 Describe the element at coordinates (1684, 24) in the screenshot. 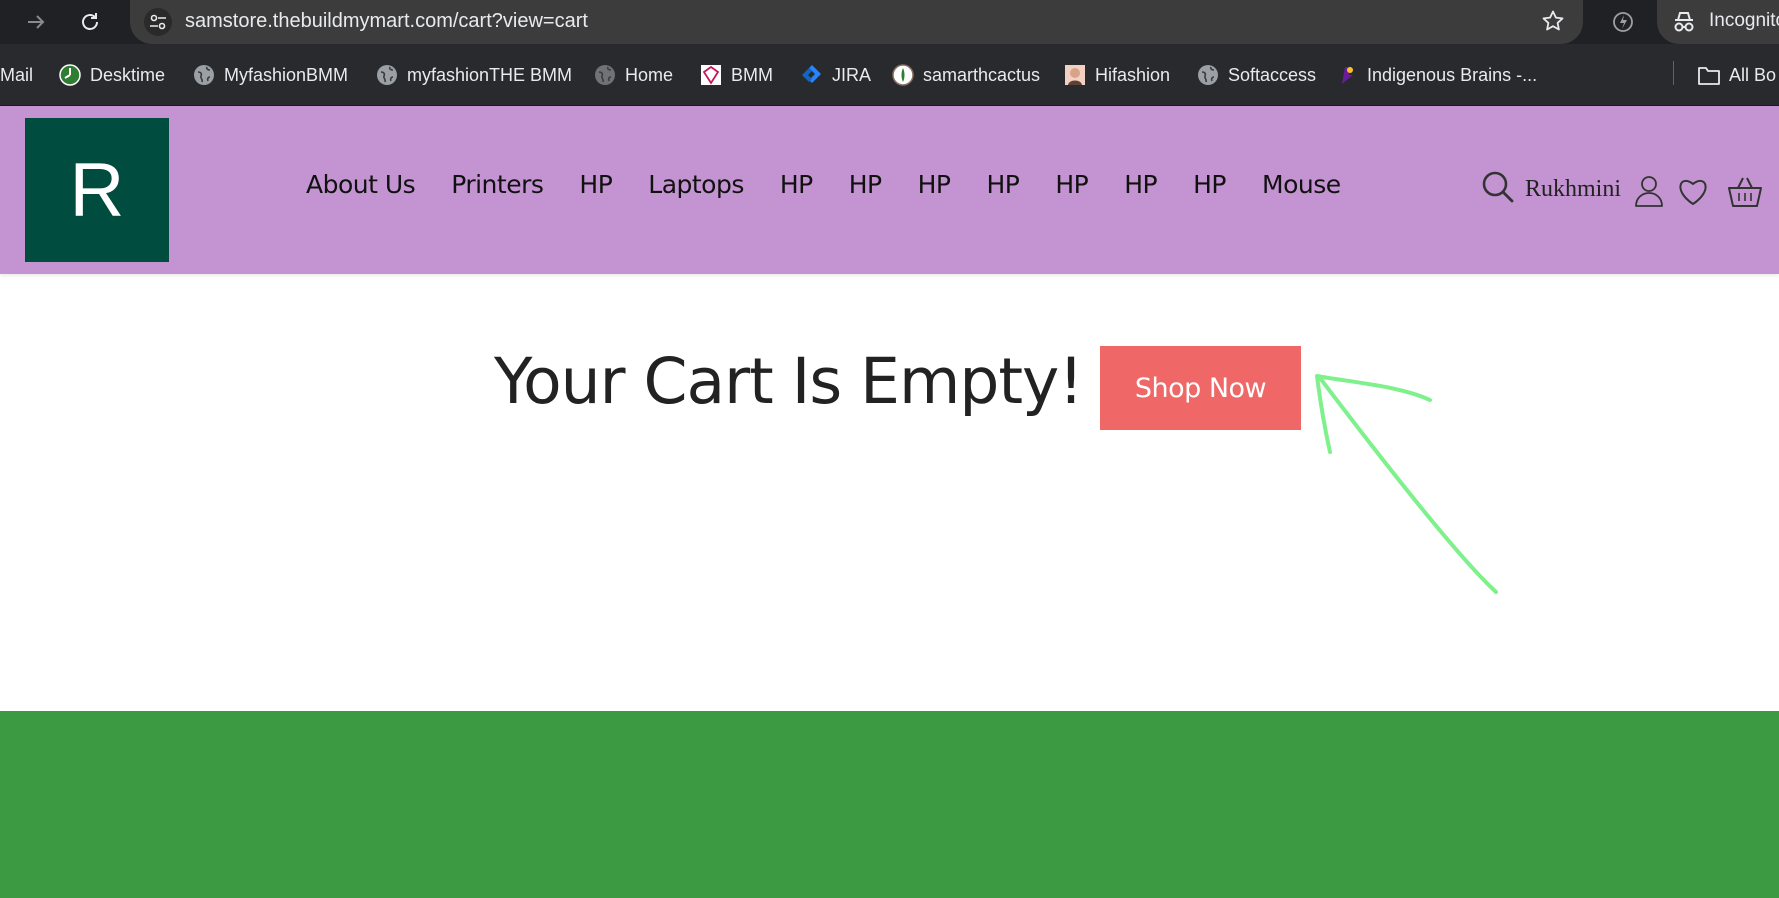

I see `incognito-icon` at that location.